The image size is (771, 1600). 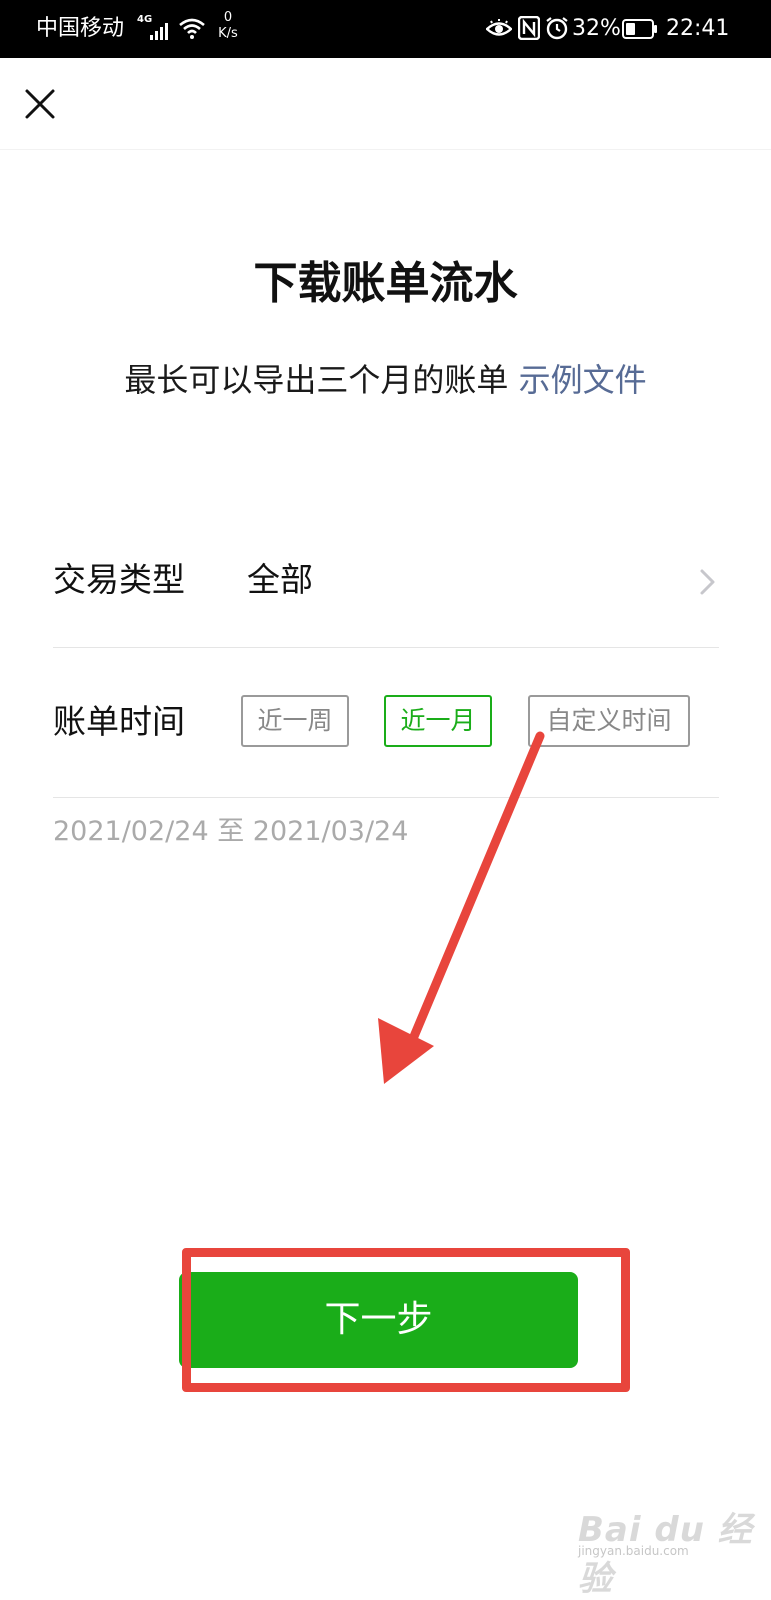 I want to click on option-last-week: 近一周, so click(x=295, y=721).